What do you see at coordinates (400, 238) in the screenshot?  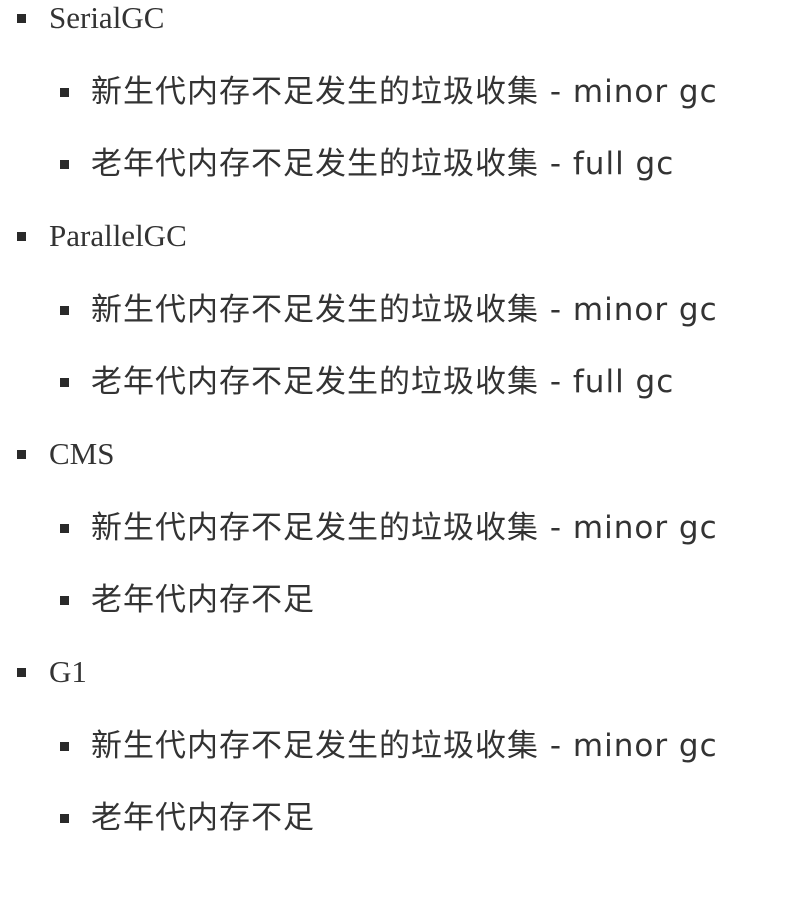 I see `collector-item-parallelgc: ParallelGC` at bounding box center [400, 238].